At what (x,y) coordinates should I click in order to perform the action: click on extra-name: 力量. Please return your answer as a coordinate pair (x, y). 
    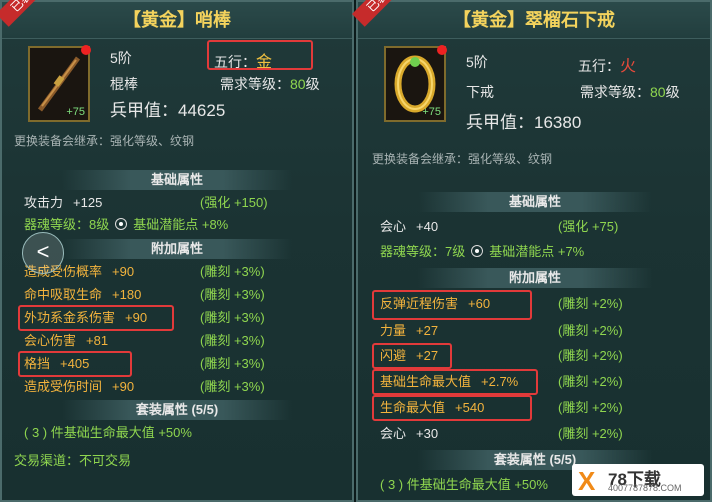
    Looking at the image, I should click on (393, 330).